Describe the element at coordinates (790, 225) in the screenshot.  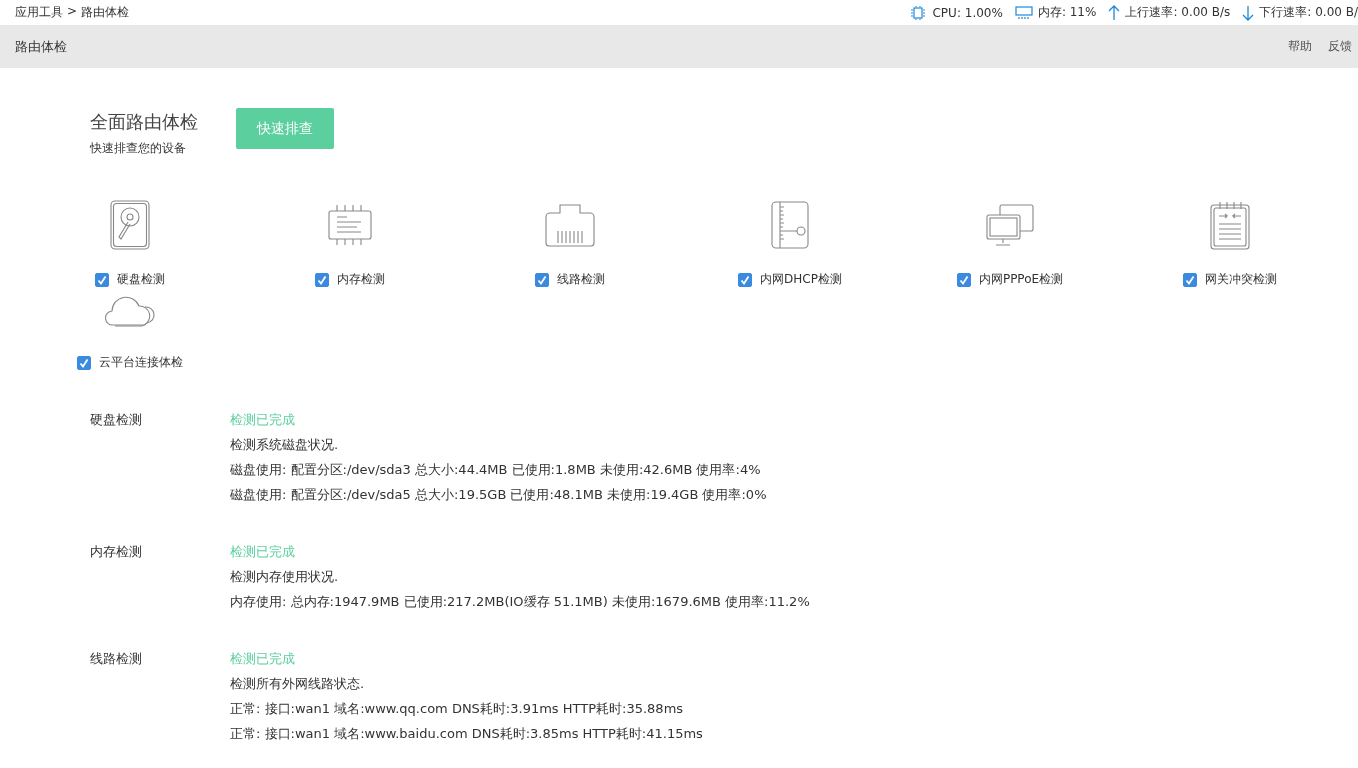
I see `gauge-panel-icon` at that location.